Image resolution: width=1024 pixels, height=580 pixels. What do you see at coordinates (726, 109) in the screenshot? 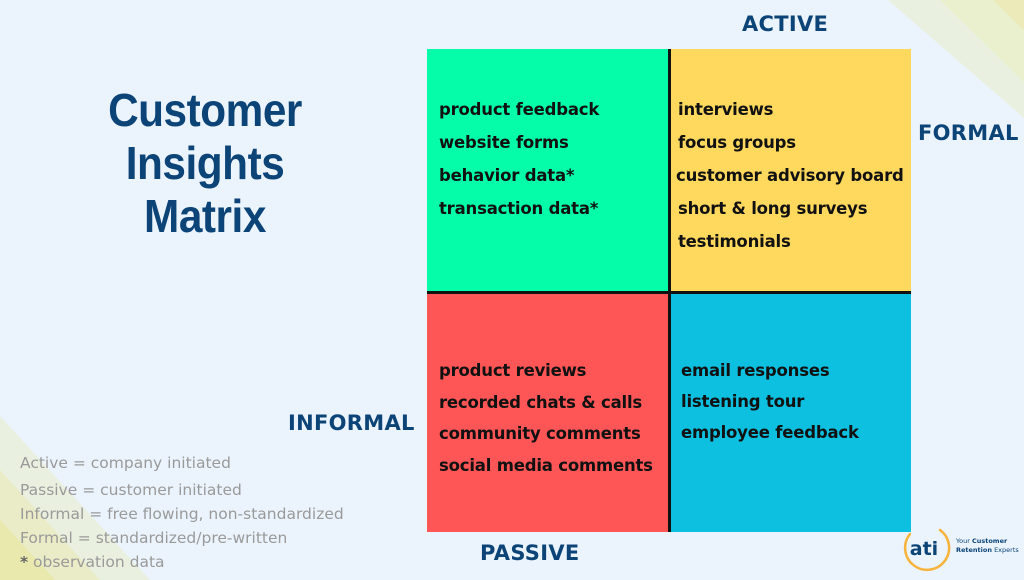
I see `list-item: interviews` at bounding box center [726, 109].